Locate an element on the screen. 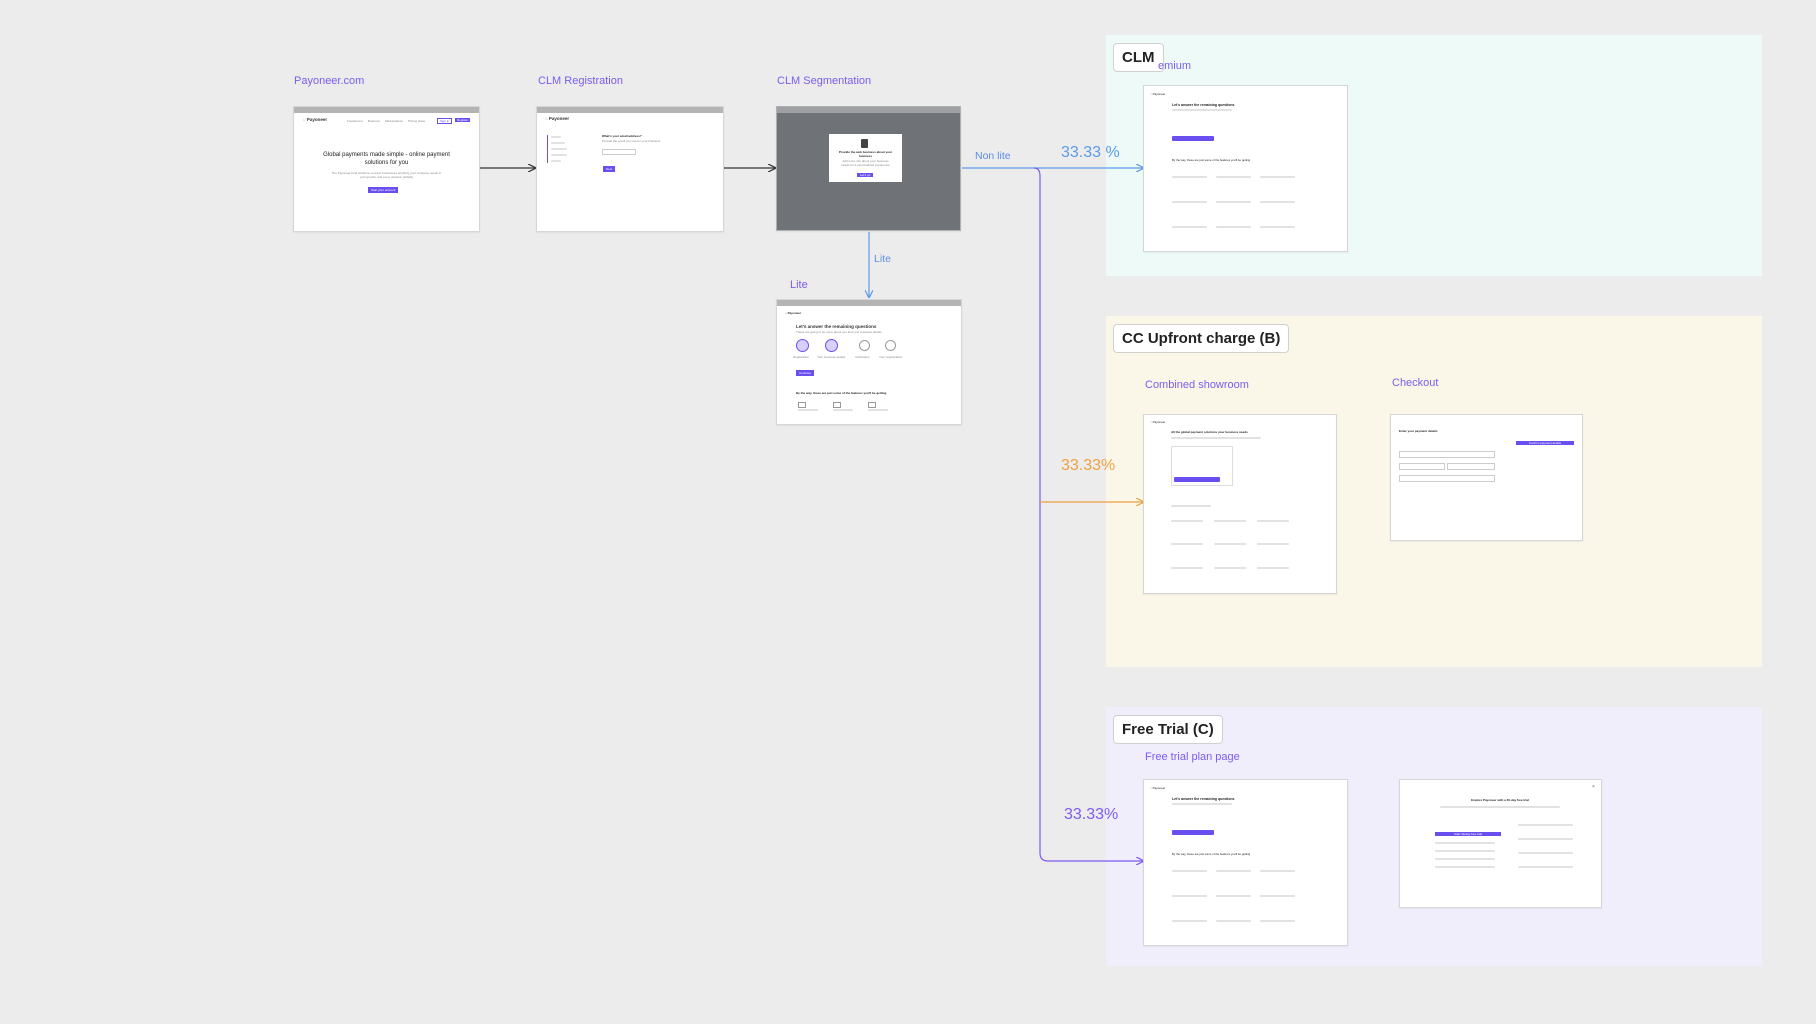  registration-label: CLM Registration is located at coordinates (580, 81).